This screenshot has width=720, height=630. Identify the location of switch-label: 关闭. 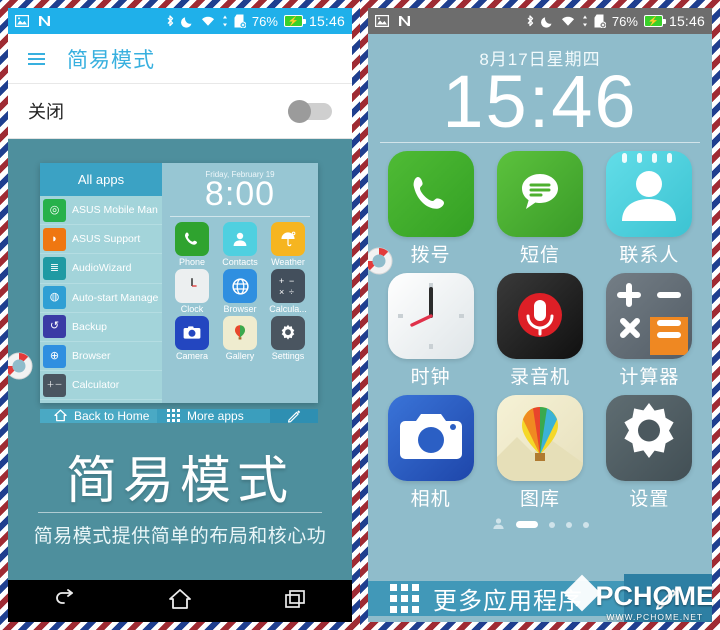
(46, 112).